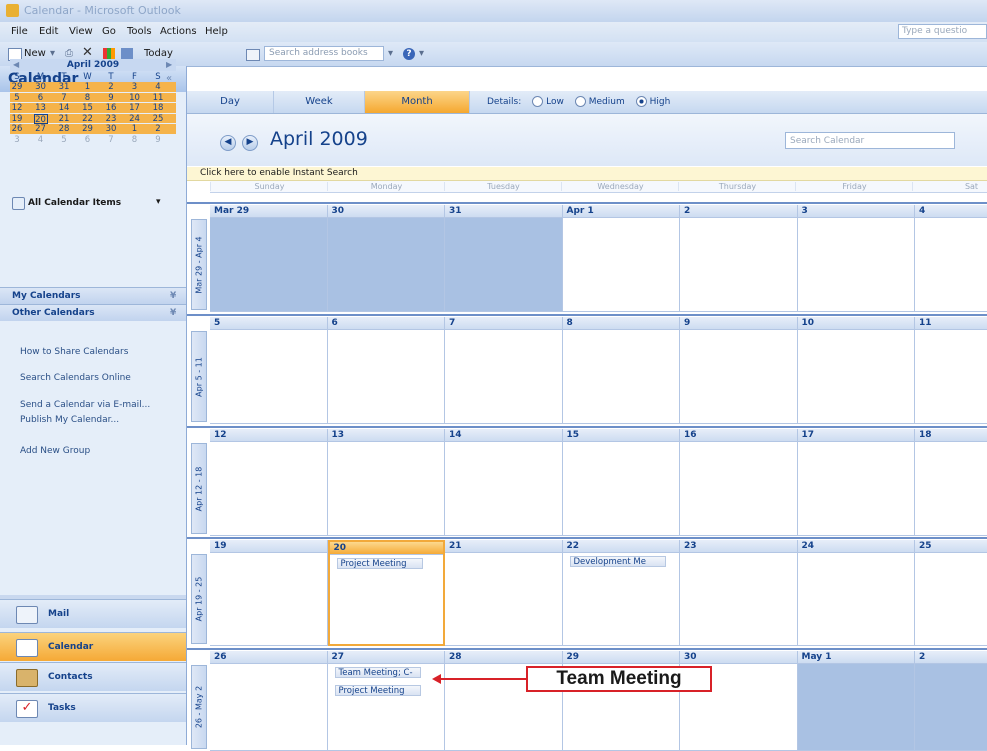 The width and height of the screenshot is (987, 751). I want to click on help-icon: ?, so click(409, 54).